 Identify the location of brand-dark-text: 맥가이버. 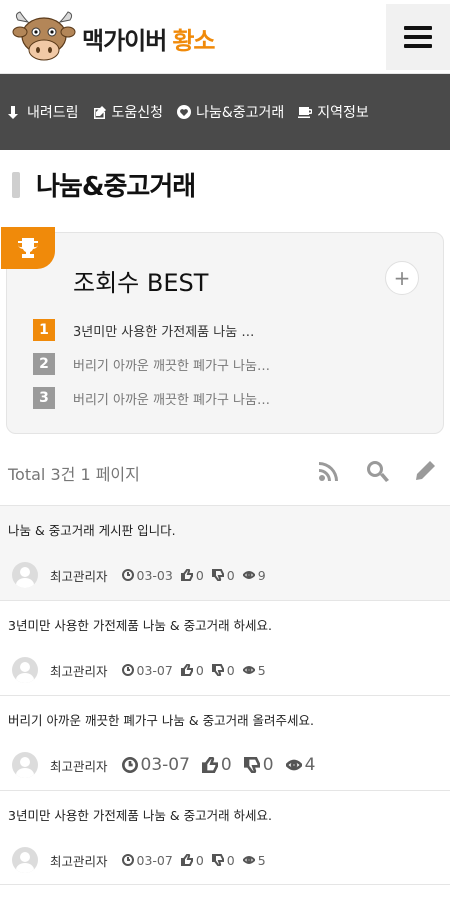
(124, 40).